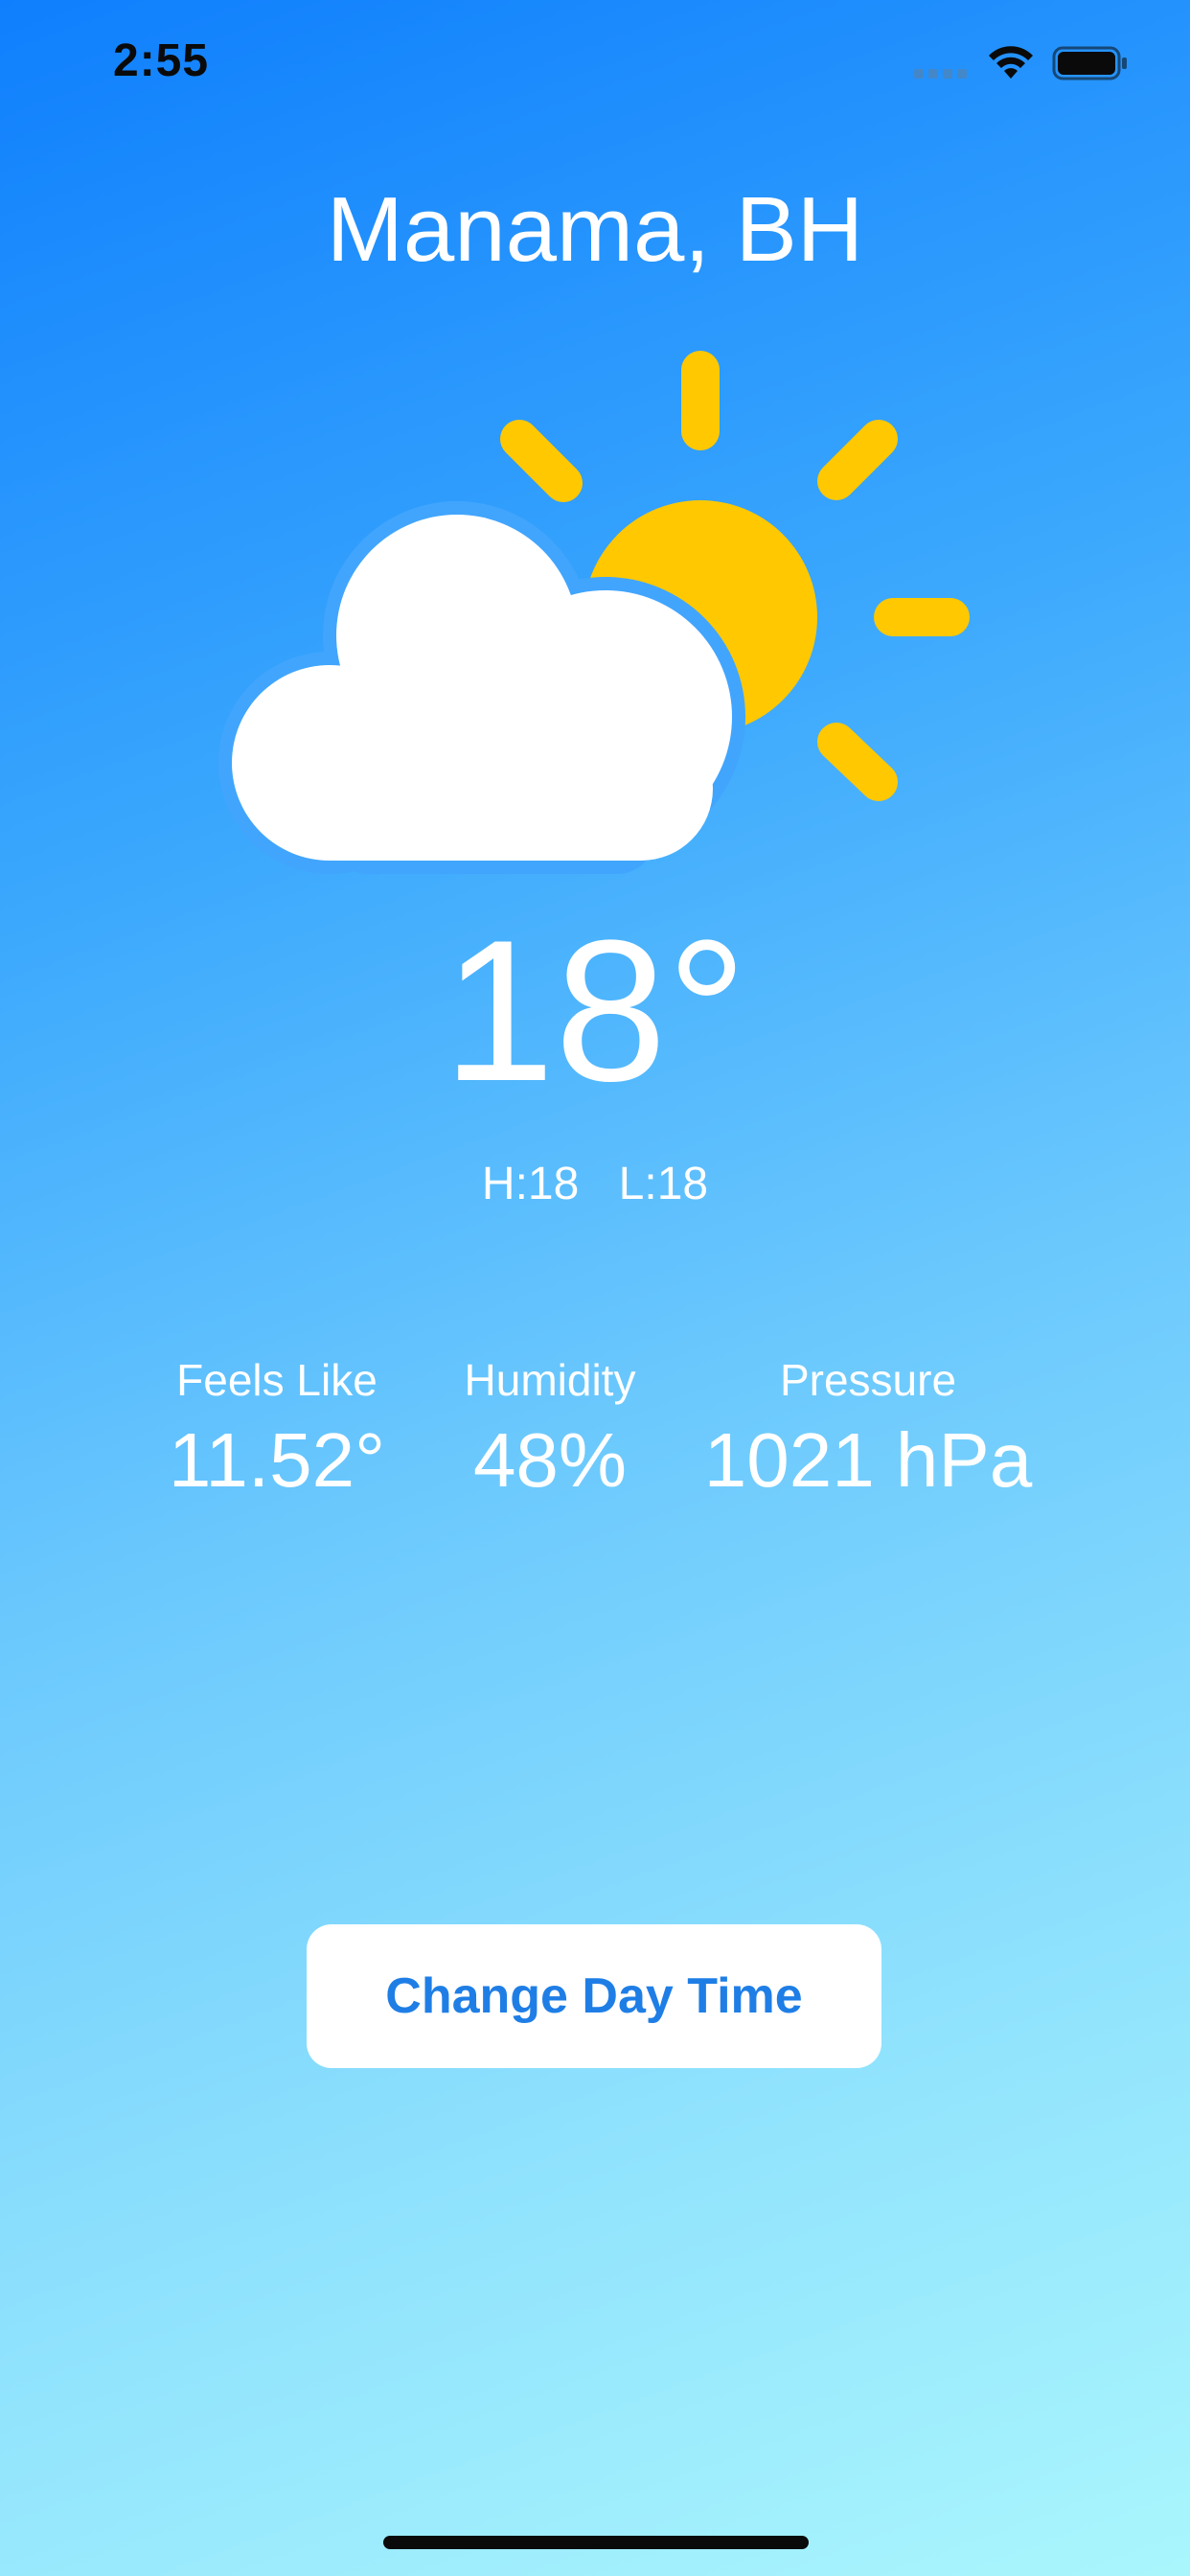 The height and width of the screenshot is (2576, 1190). Describe the element at coordinates (594, 612) in the screenshot. I see `partly-sunny-icon` at that location.